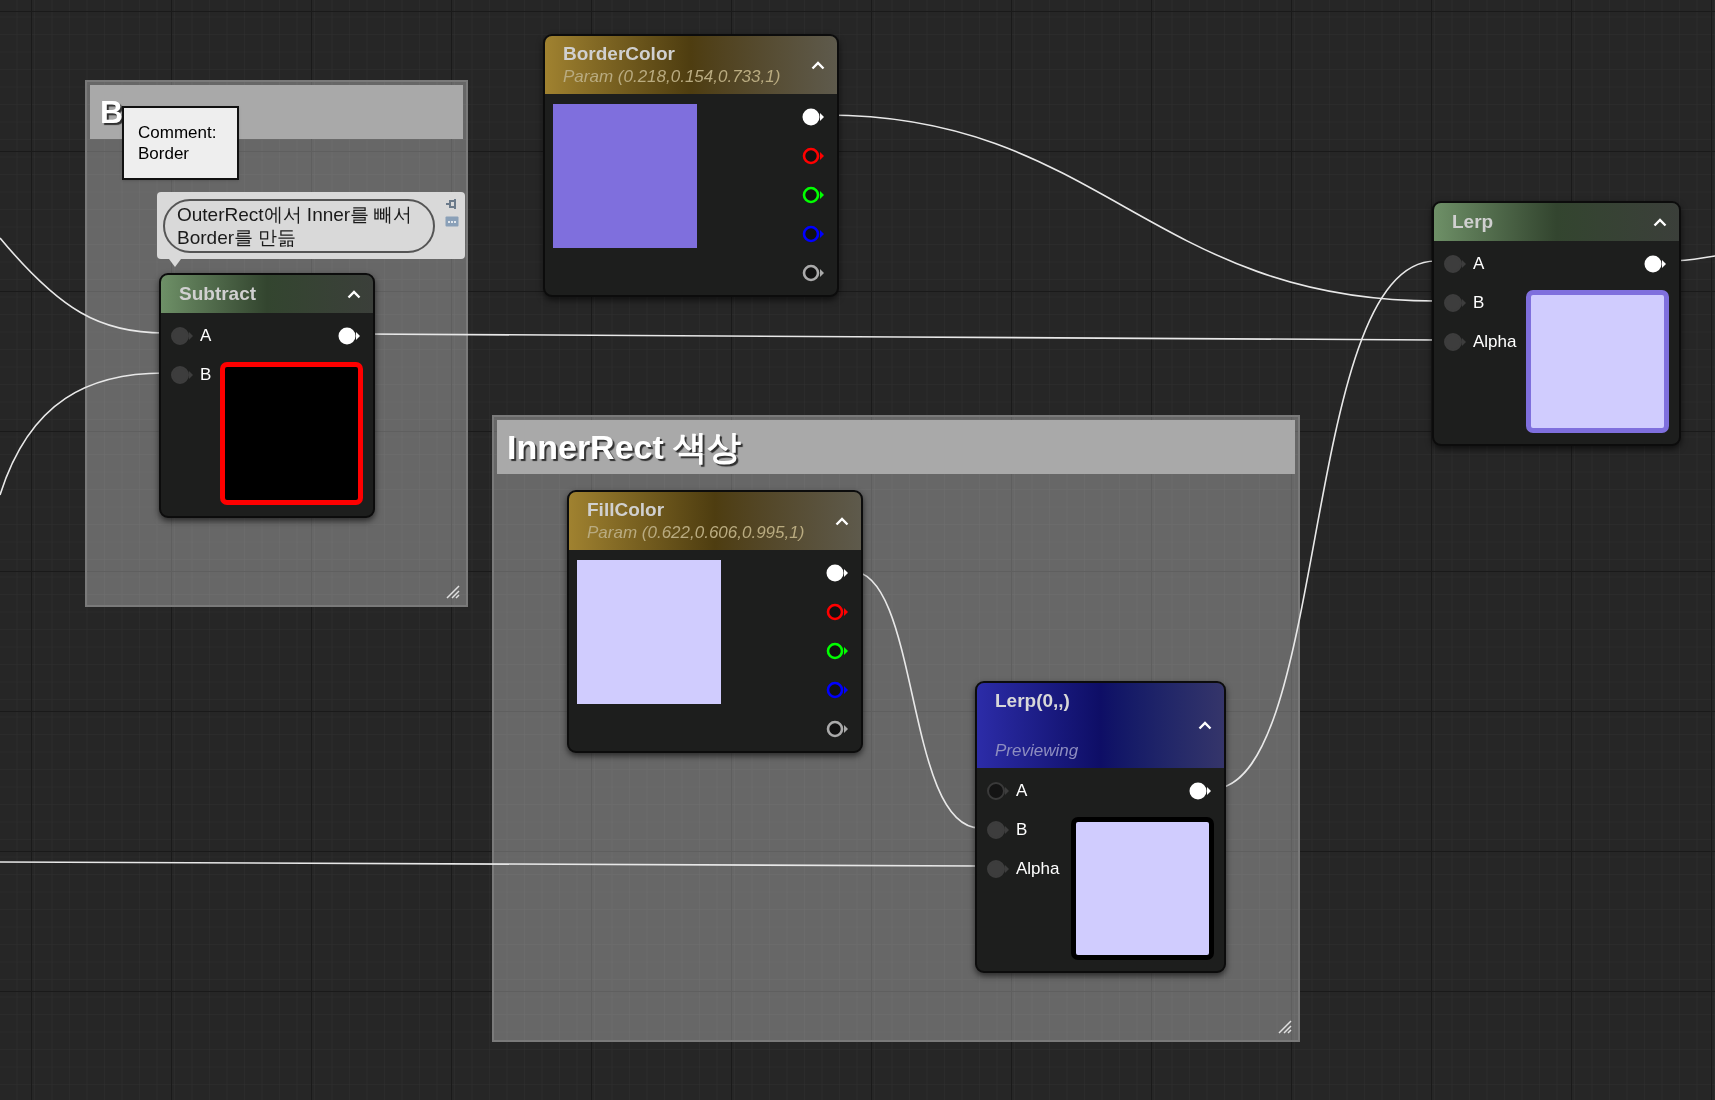  I want to click on node-title: FillColor, so click(626, 510).